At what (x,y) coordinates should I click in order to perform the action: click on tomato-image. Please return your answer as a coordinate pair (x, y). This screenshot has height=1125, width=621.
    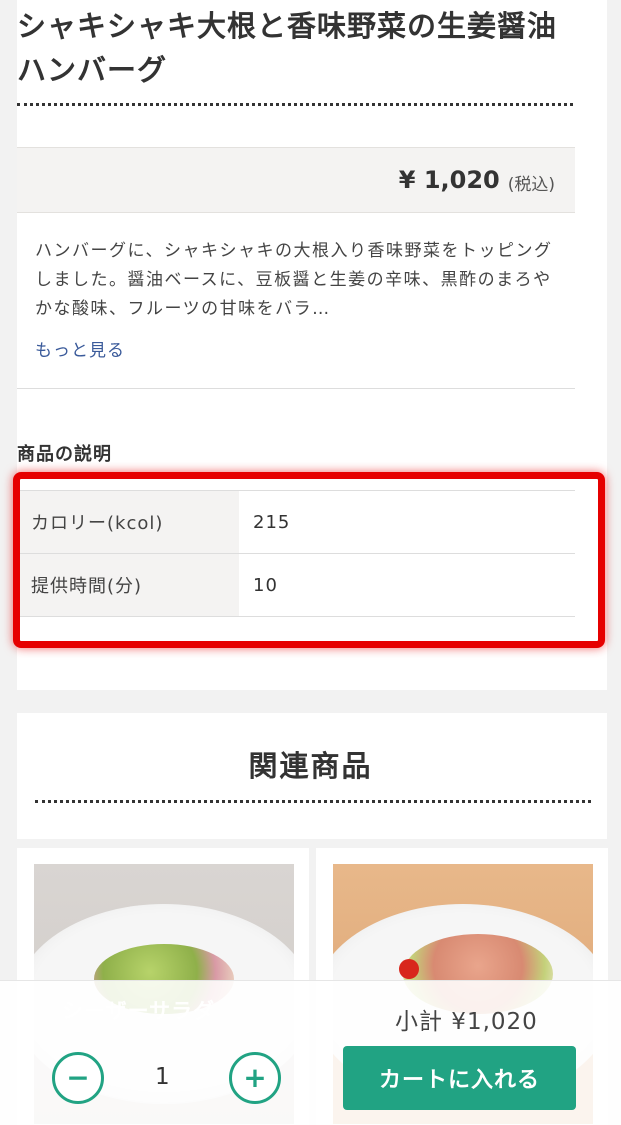
    Looking at the image, I should click on (409, 969).